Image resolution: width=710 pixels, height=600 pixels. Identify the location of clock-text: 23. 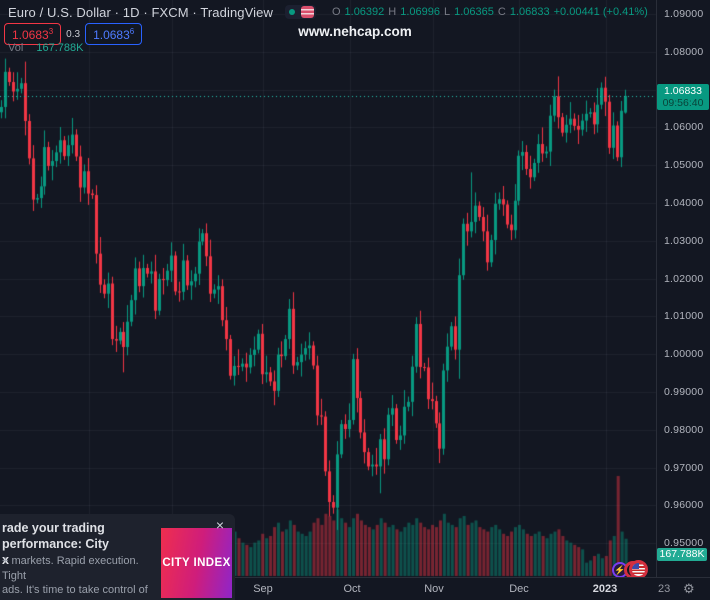
(664, 589).